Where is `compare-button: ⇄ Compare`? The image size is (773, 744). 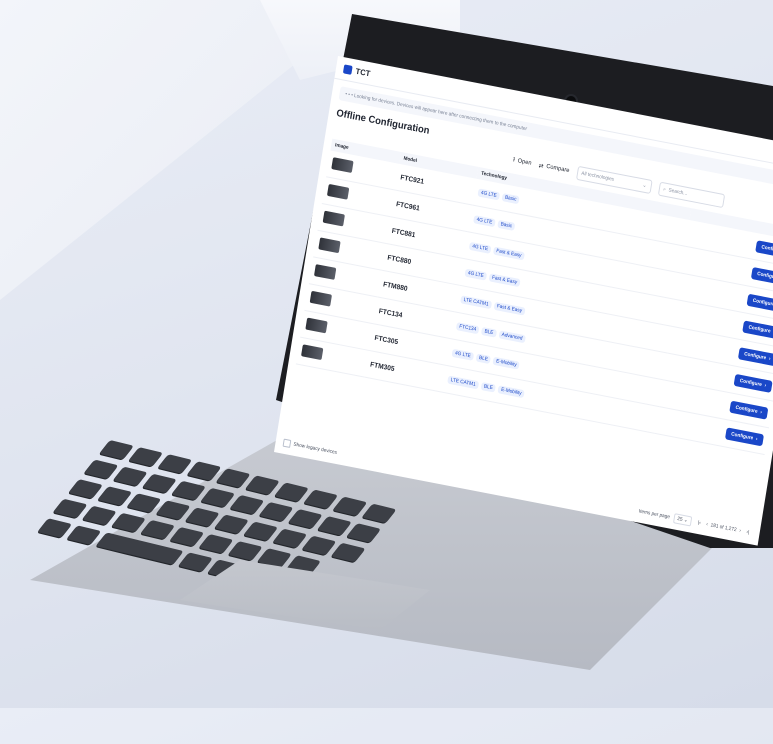
compare-button: ⇄ Compare is located at coordinates (554, 168).